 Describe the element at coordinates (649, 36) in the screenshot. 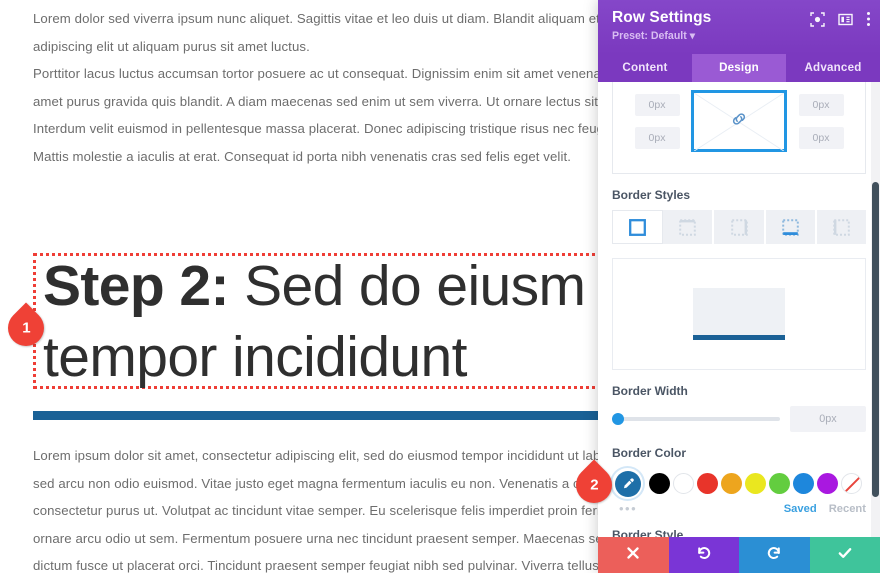

I see `preset-text: Preset: Default` at that location.